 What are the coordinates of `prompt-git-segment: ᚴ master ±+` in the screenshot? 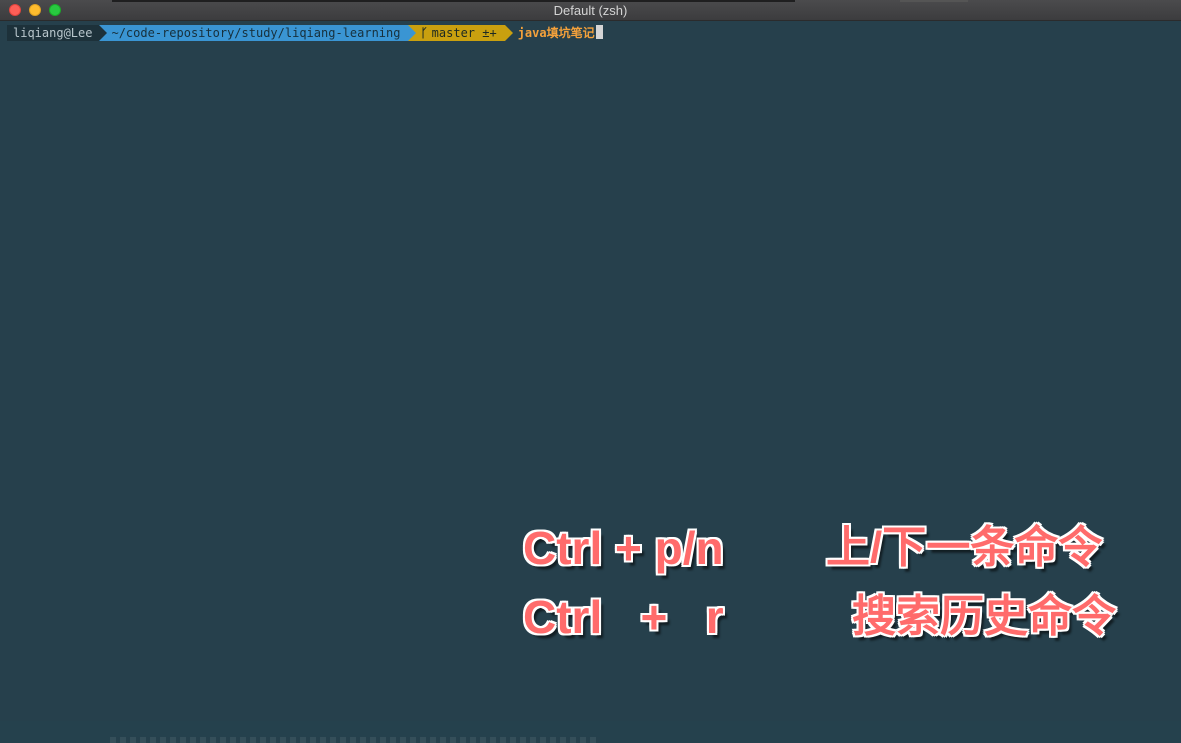 It's located at (460, 33).